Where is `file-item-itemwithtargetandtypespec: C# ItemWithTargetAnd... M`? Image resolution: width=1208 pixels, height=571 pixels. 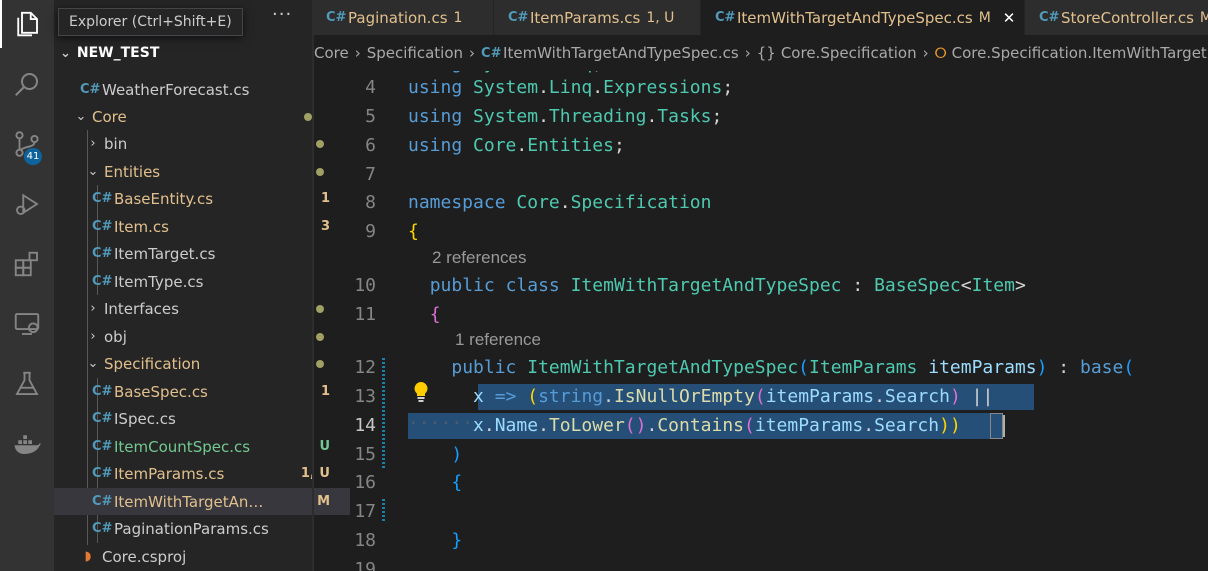
file-item-itemwithtargetandtypespec: C# ItemWithTargetAnd... M is located at coordinates (202, 501).